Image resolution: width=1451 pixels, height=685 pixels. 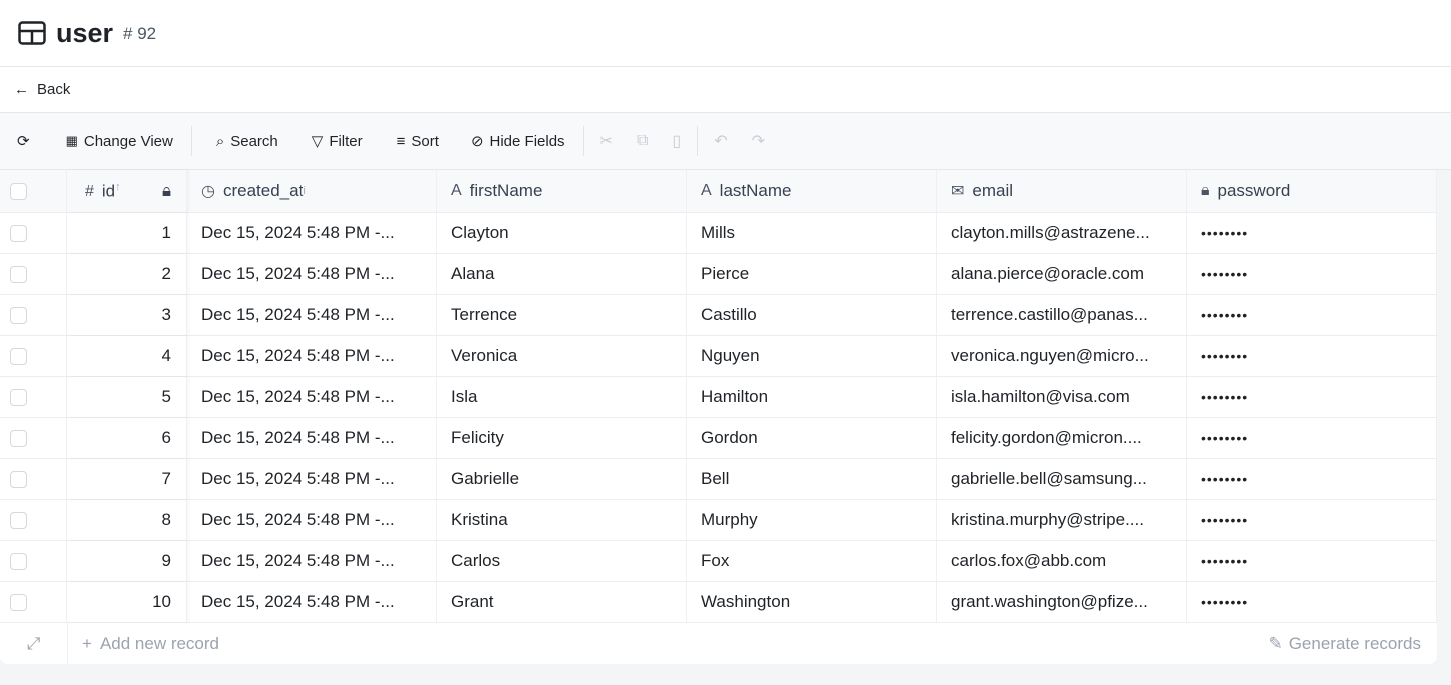 I want to click on cell-lastname: Nguyen, so click(x=812, y=356).